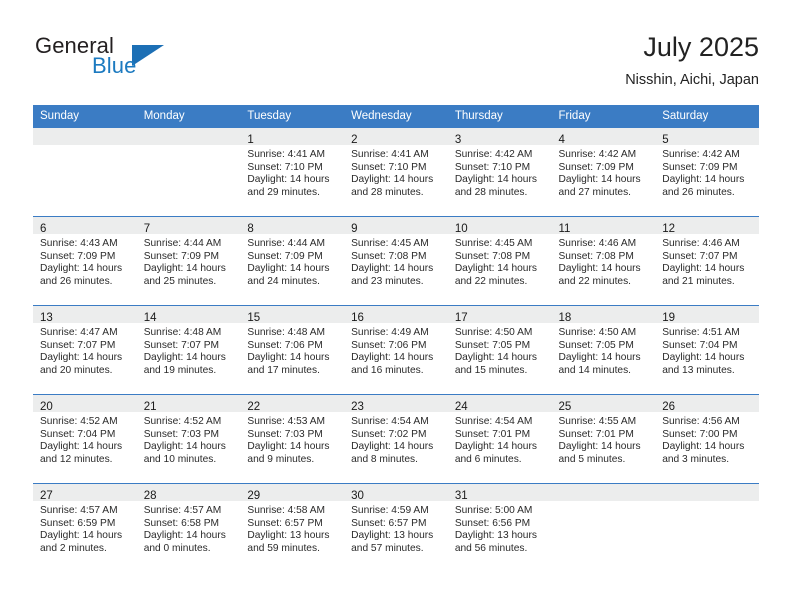  I want to click on day-number-band: 23, so click(396, 404).